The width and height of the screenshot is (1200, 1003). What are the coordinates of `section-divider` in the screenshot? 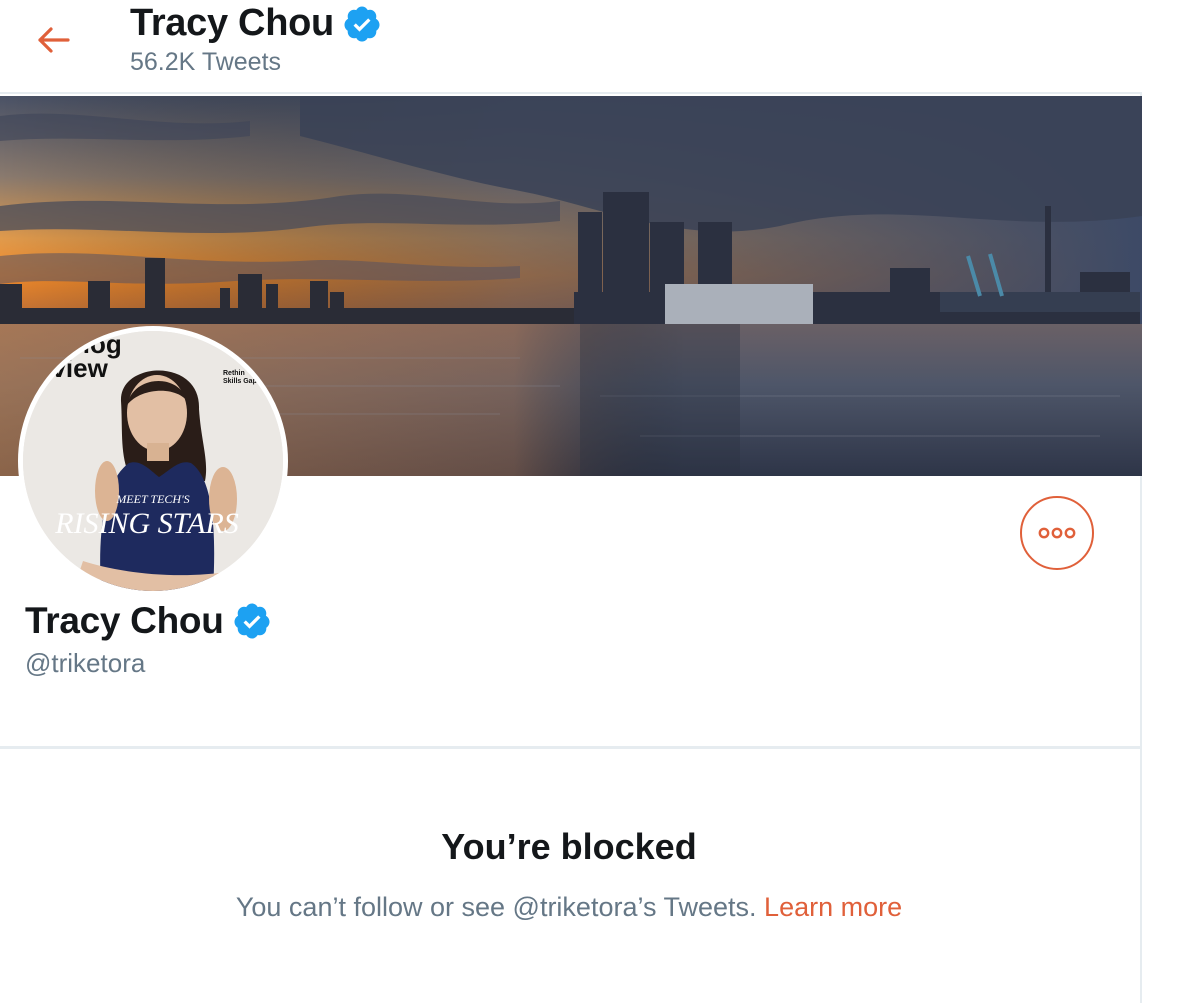 It's located at (571, 747).